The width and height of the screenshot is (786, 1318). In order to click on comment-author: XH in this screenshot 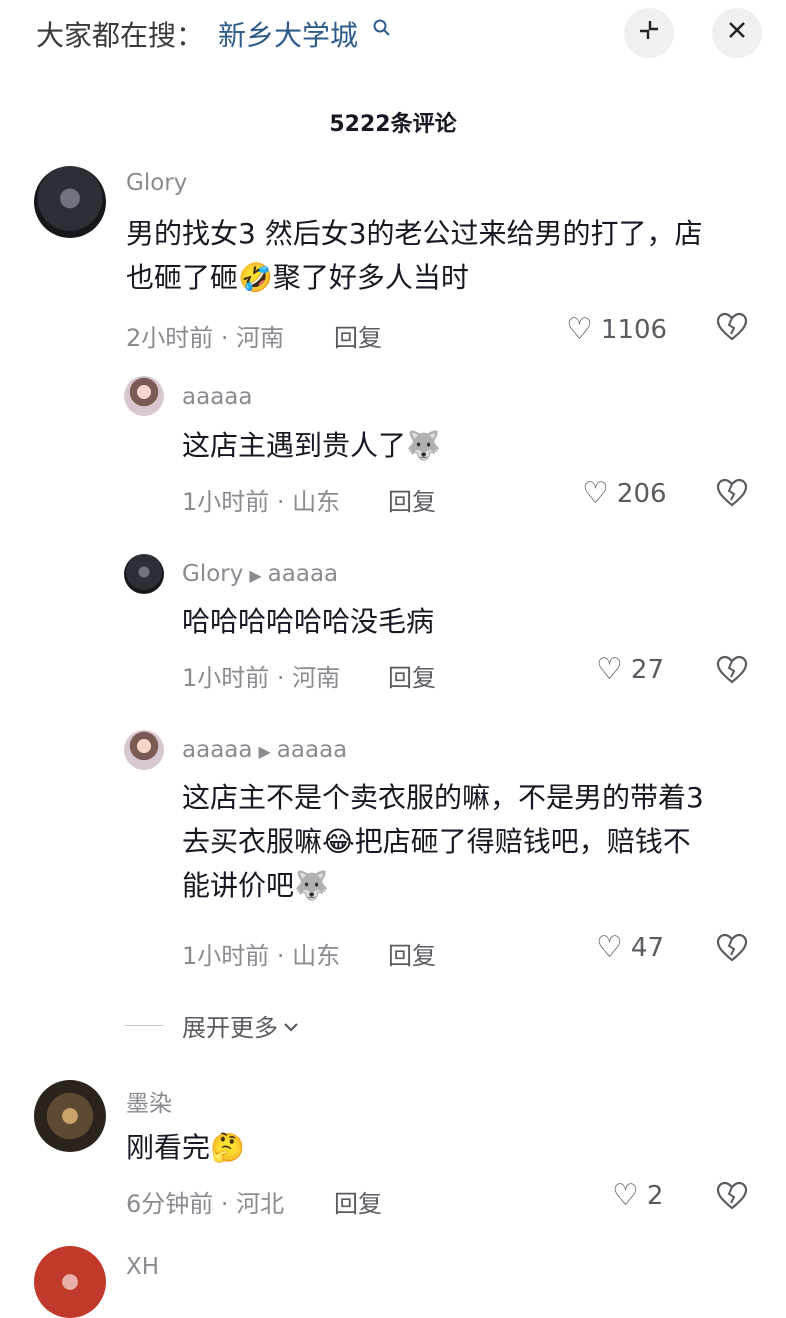, I will do `click(142, 1267)`.